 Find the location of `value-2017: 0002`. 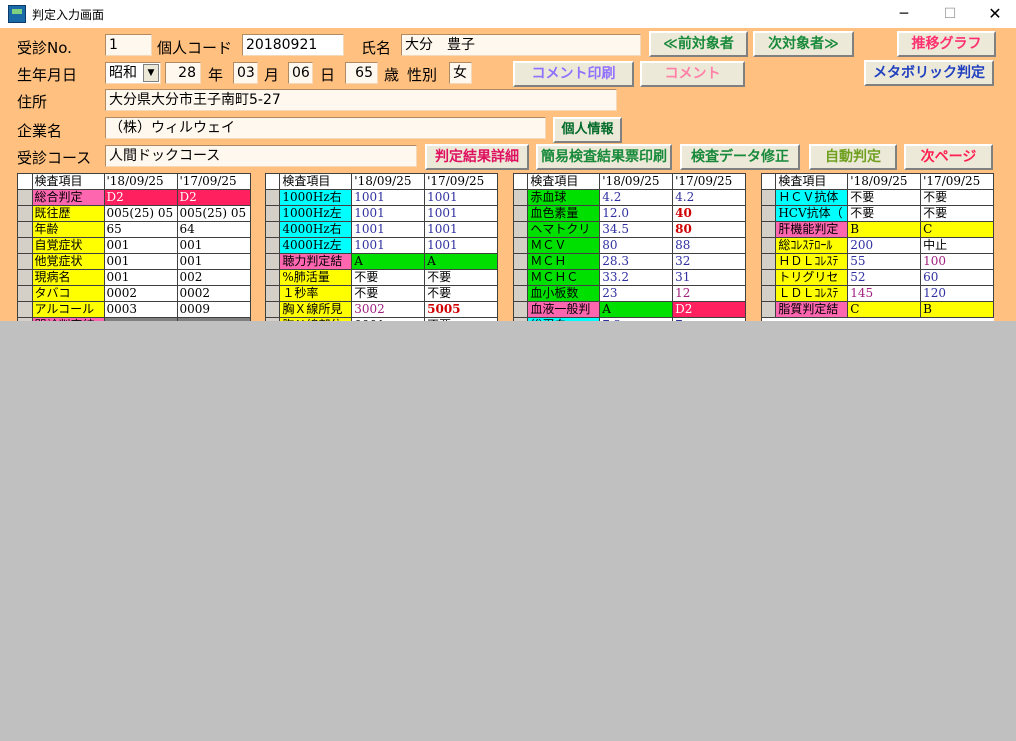

value-2017: 0002 is located at coordinates (214, 293).